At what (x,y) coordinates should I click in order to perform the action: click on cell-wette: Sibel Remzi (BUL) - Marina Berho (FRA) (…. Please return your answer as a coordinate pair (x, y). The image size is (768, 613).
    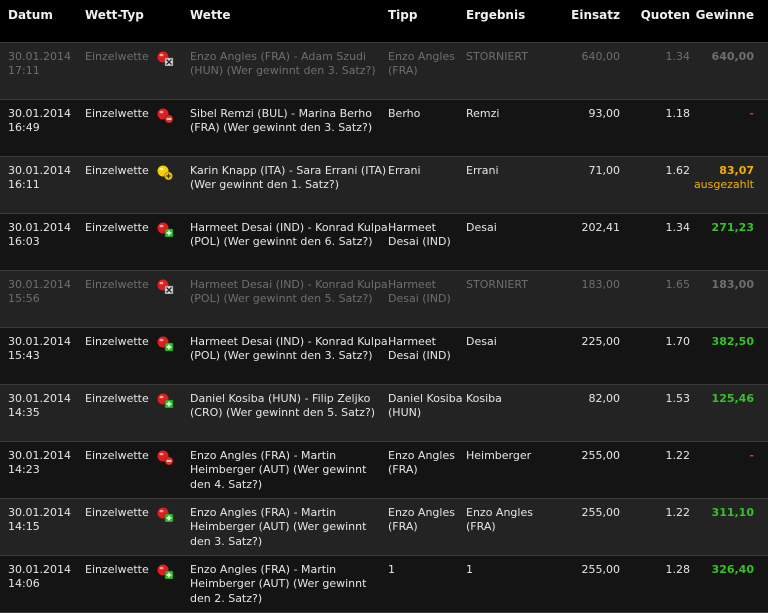
    Looking at the image, I should click on (289, 128).